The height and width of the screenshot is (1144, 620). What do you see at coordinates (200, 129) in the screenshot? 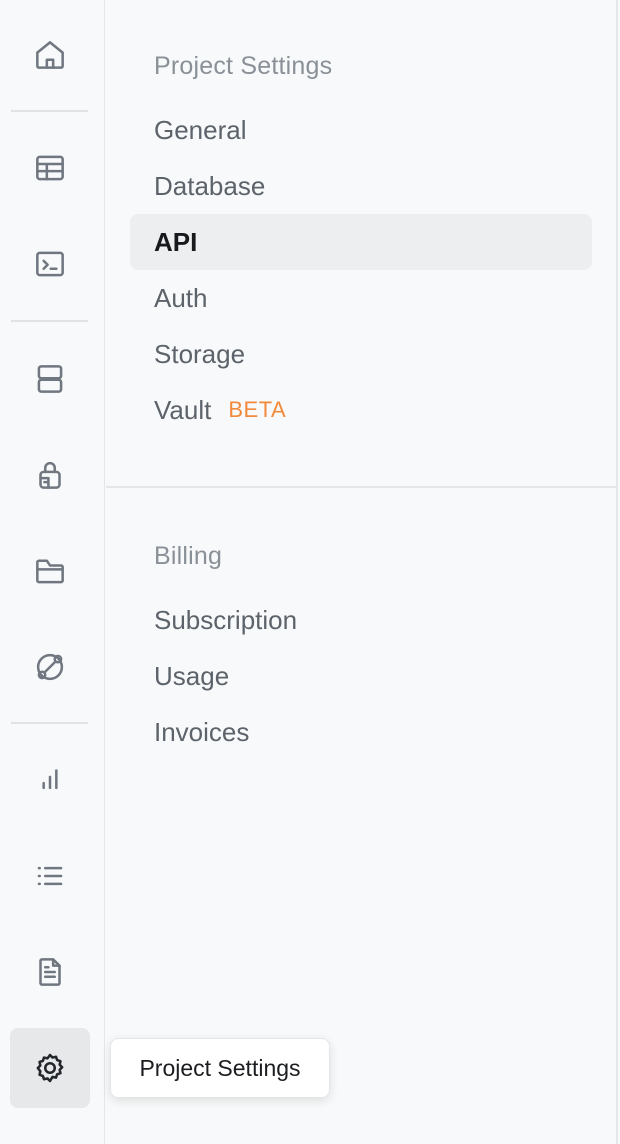
I see `menu-item-label: General` at bounding box center [200, 129].